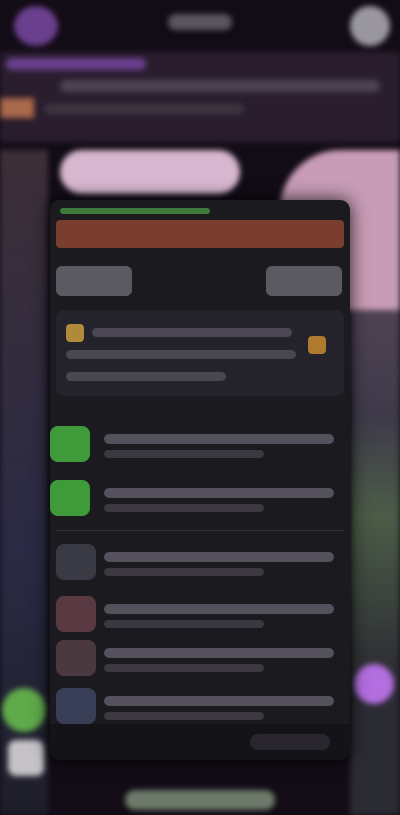 The image size is (400, 815). Describe the element at coordinates (144, 109) in the screenshot. I see `banner-caption` at that location.